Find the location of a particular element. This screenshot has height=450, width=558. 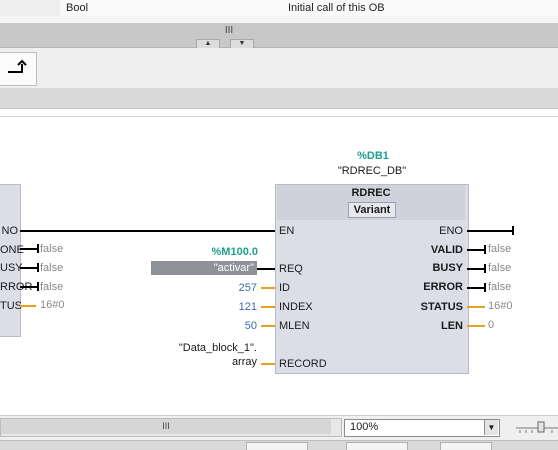

prev-error-value: false is located at coordinates (52, 287).